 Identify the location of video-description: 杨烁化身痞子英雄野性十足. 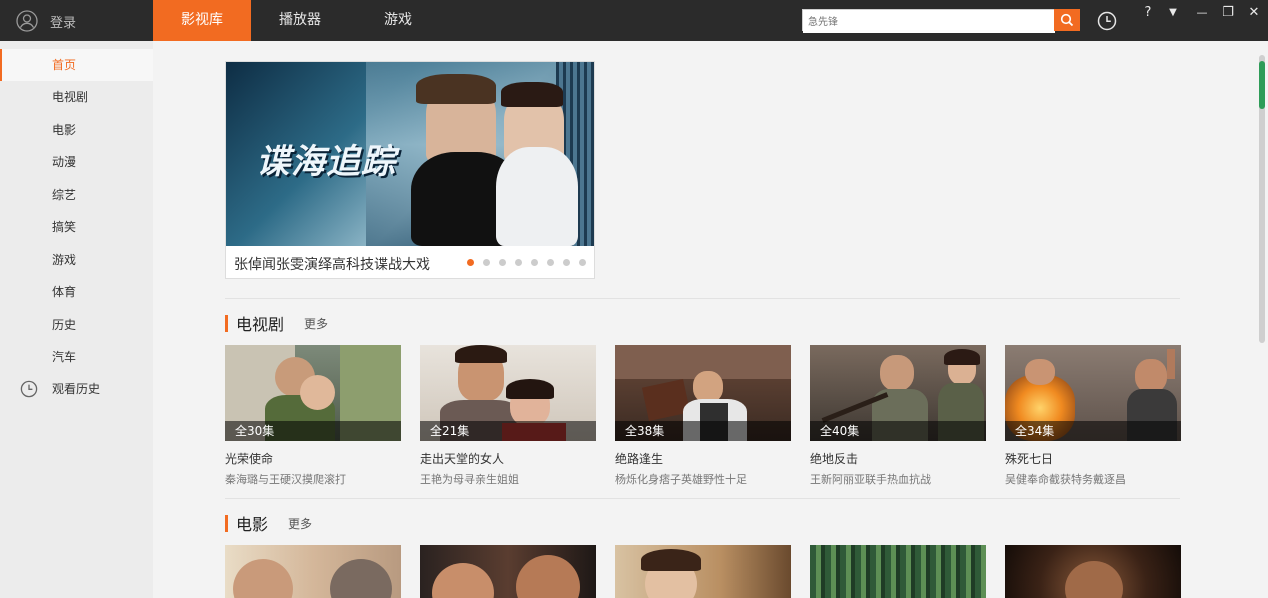
(681, 479).